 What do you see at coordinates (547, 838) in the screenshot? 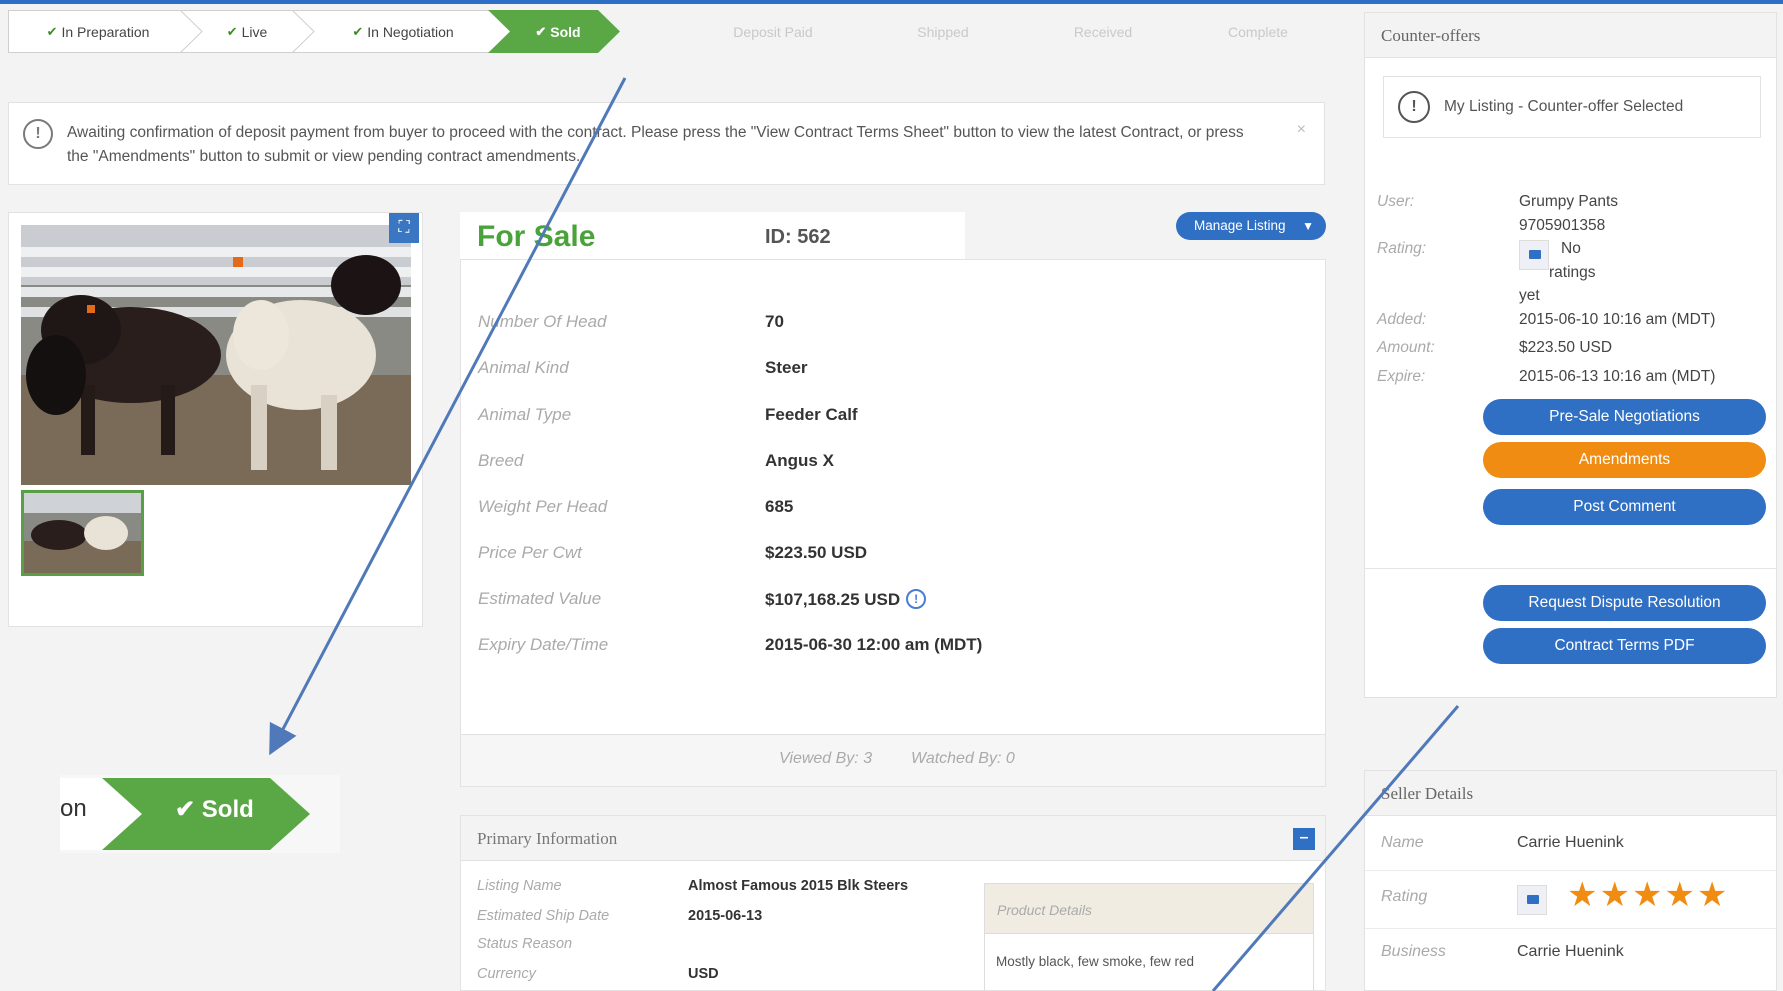
I see `panel-title: Primary Information` at bounding box center [547, 838].